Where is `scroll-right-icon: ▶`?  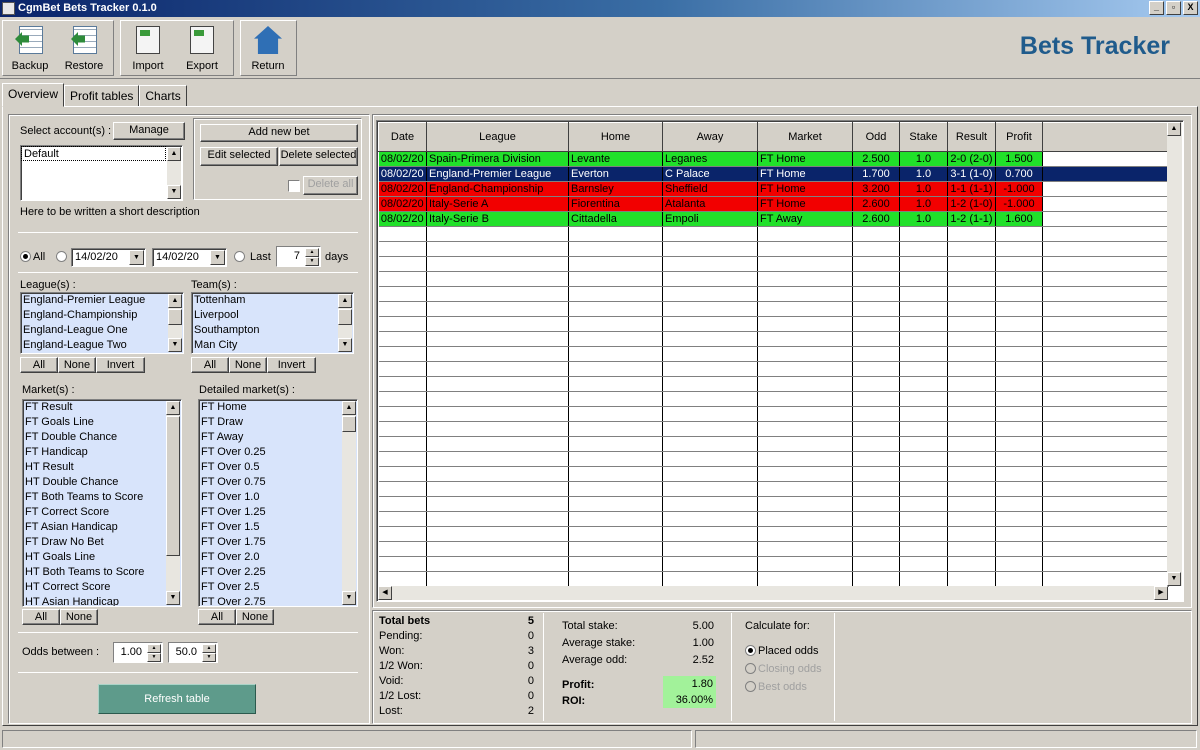
scroll-right-icon: ▶ is located at coordinates (1161, 593).